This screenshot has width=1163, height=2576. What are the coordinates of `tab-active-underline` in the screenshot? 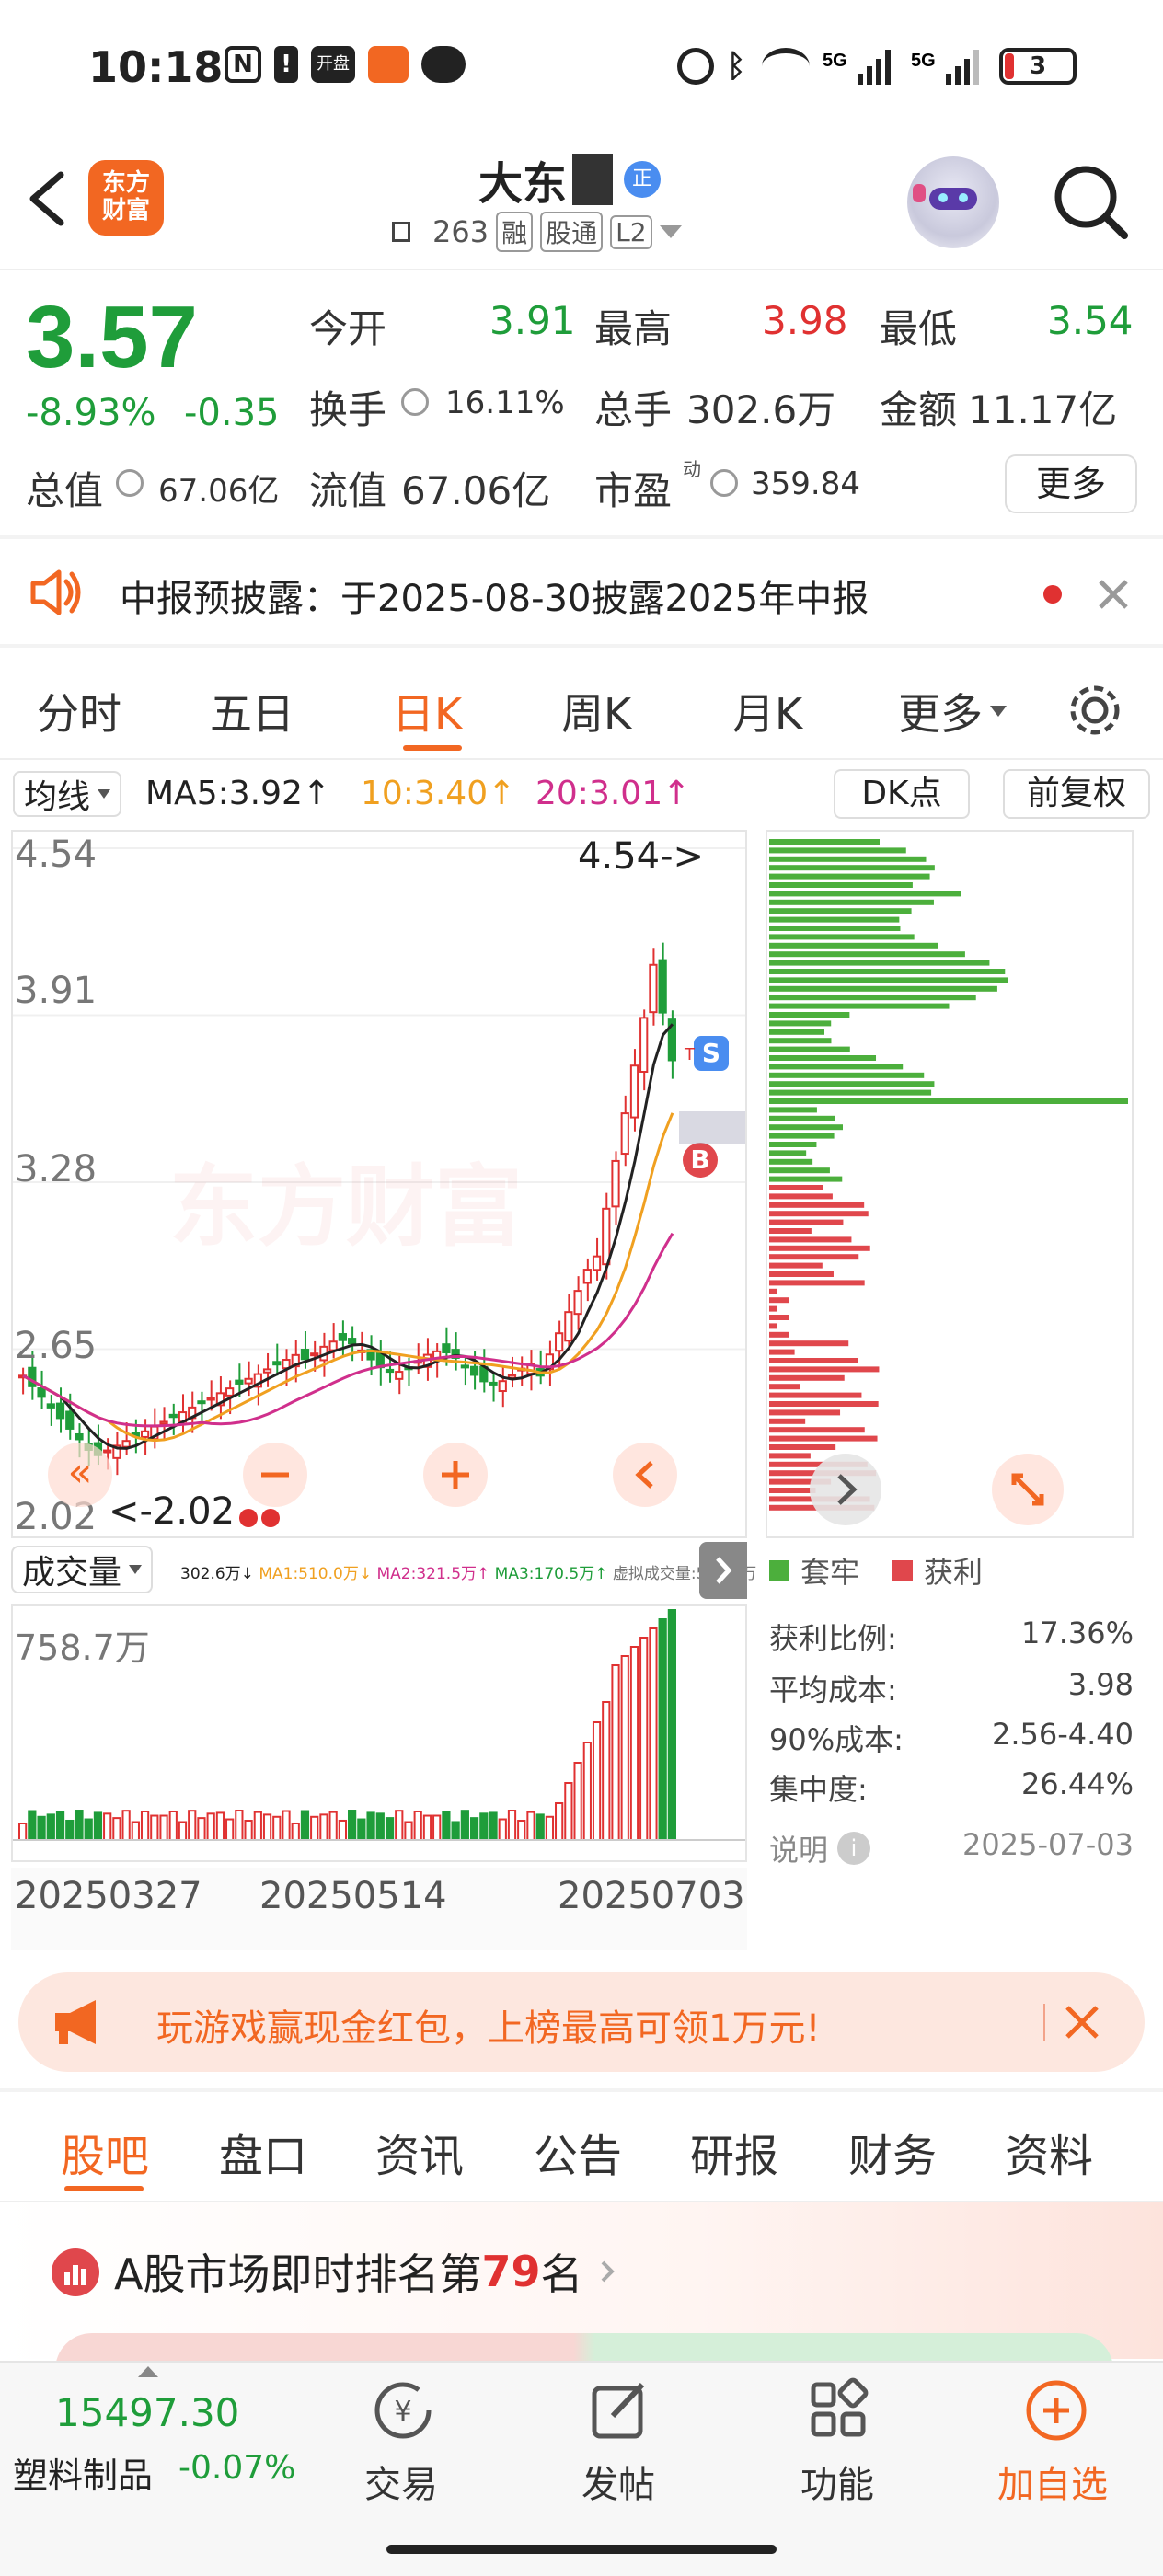 It's located at (104, 2188).